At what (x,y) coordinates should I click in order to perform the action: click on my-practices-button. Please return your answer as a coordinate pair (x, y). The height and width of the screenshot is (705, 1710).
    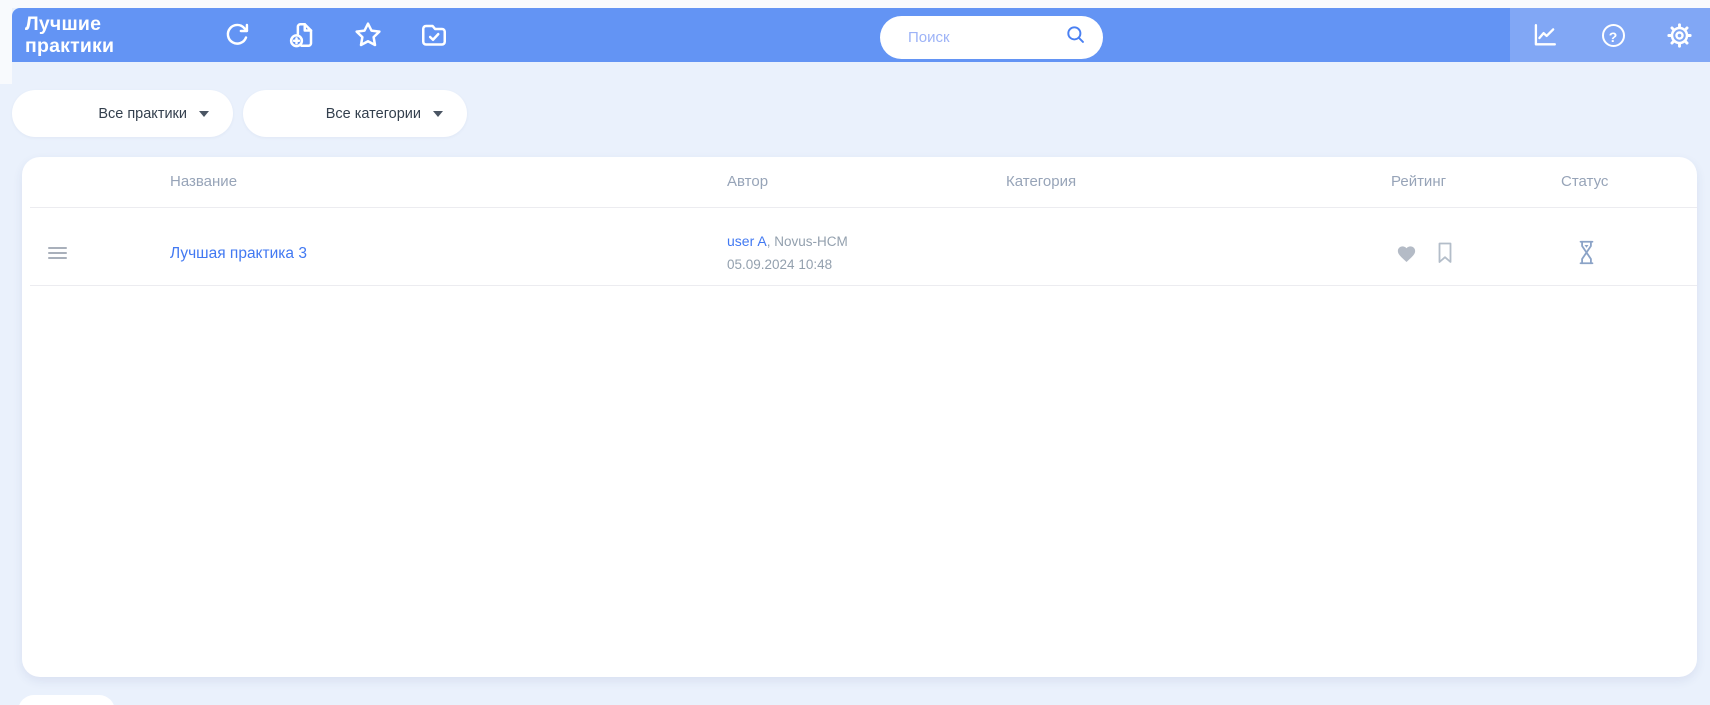
    Looking at the image, I should click on (434, 35).